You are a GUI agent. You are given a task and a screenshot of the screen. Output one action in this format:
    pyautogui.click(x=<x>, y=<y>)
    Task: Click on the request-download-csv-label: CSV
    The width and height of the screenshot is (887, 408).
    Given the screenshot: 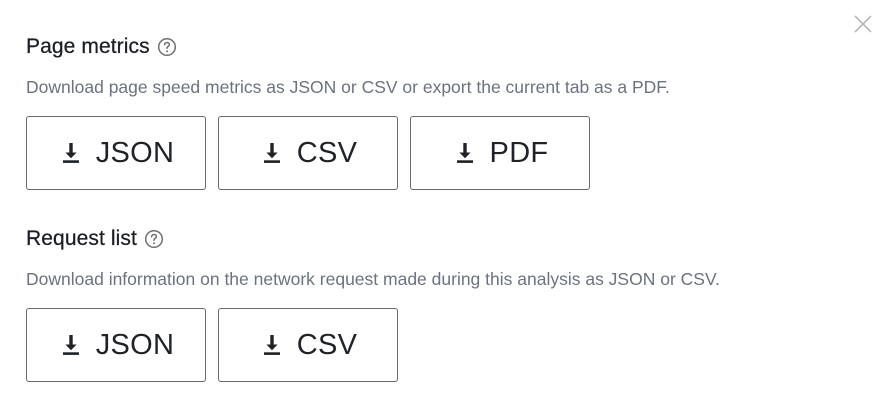 What is the action you would take?
    pyautogui.click(x=327, y=344)
    